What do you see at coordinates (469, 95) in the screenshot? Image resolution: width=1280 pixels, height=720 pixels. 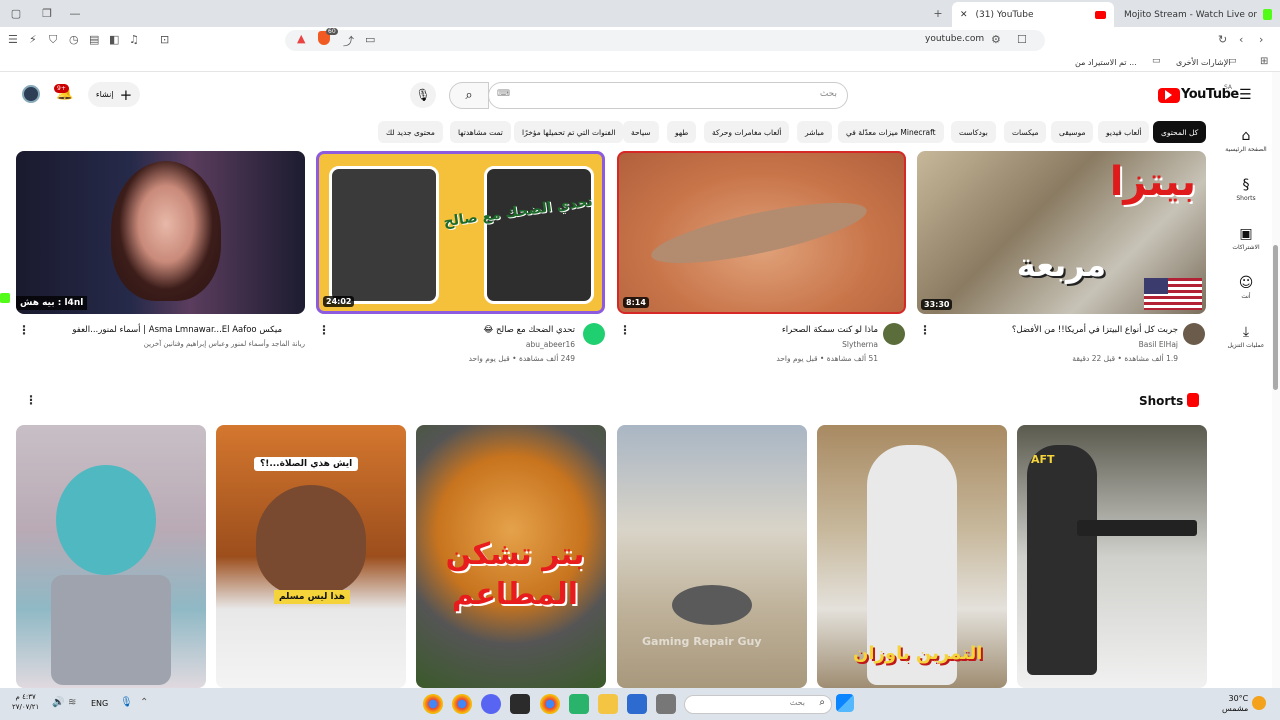 I see `search-button: ⌕` at bounding box center [469, 95].